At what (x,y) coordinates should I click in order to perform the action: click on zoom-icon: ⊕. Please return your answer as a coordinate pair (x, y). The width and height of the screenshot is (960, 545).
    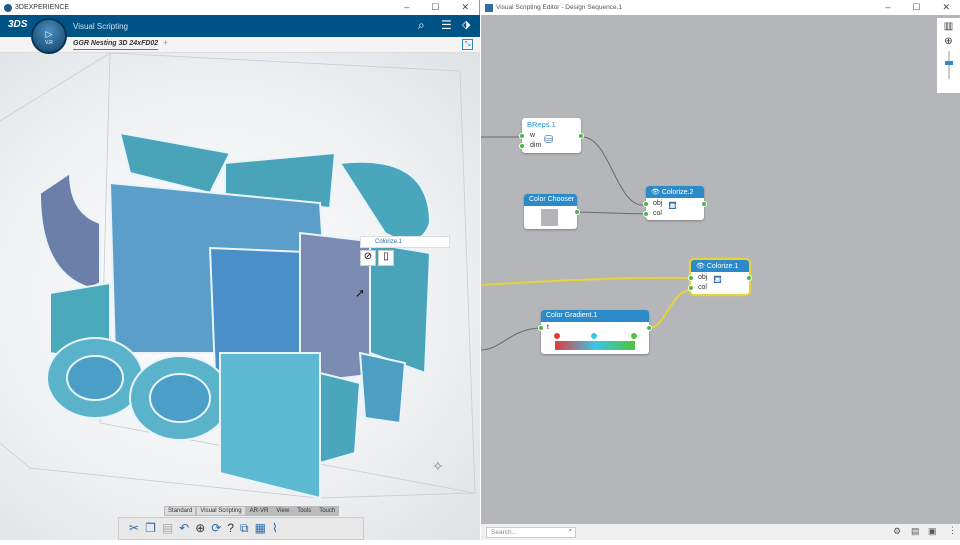
    Looking at the image, I should click on (948, 41).